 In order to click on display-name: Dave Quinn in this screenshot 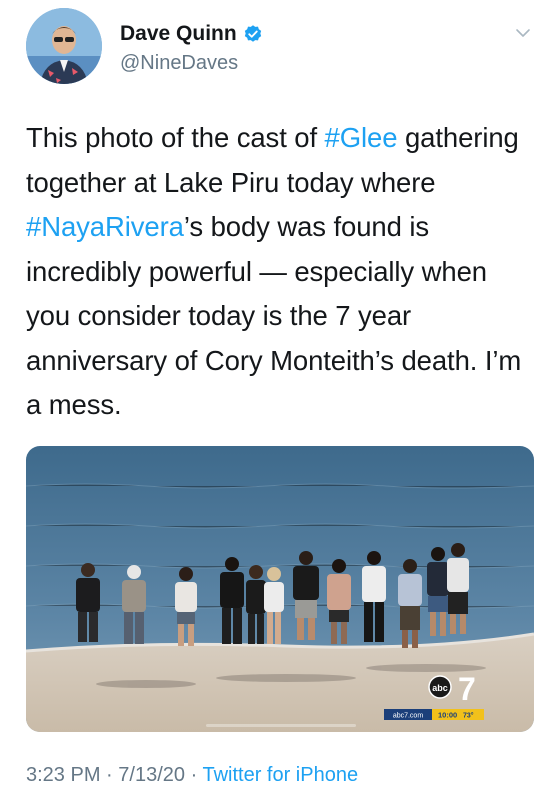, I will do `click(178, 34)`.